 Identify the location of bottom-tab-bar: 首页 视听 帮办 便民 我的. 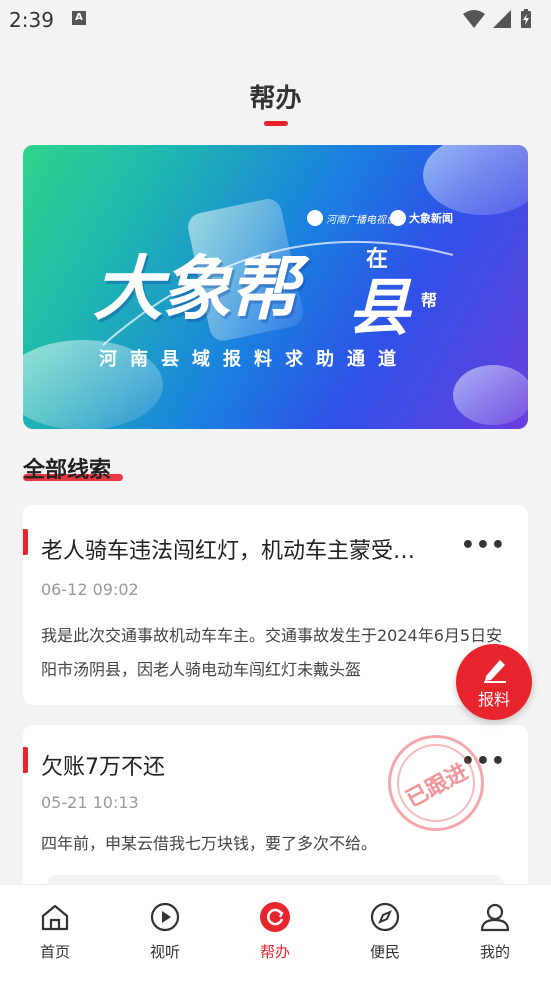
(275, 932).